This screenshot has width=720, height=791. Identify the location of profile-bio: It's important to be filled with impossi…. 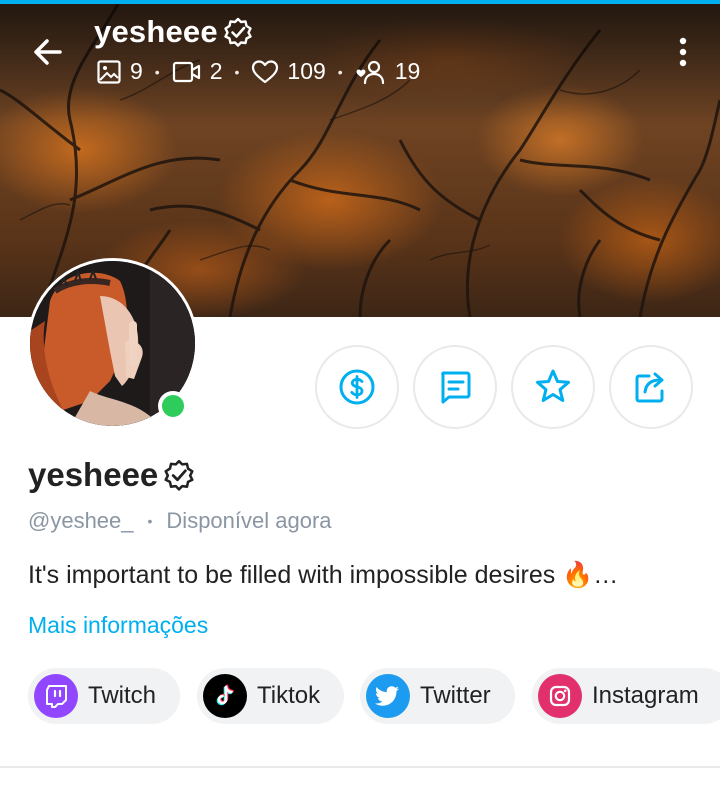
(323, 575).